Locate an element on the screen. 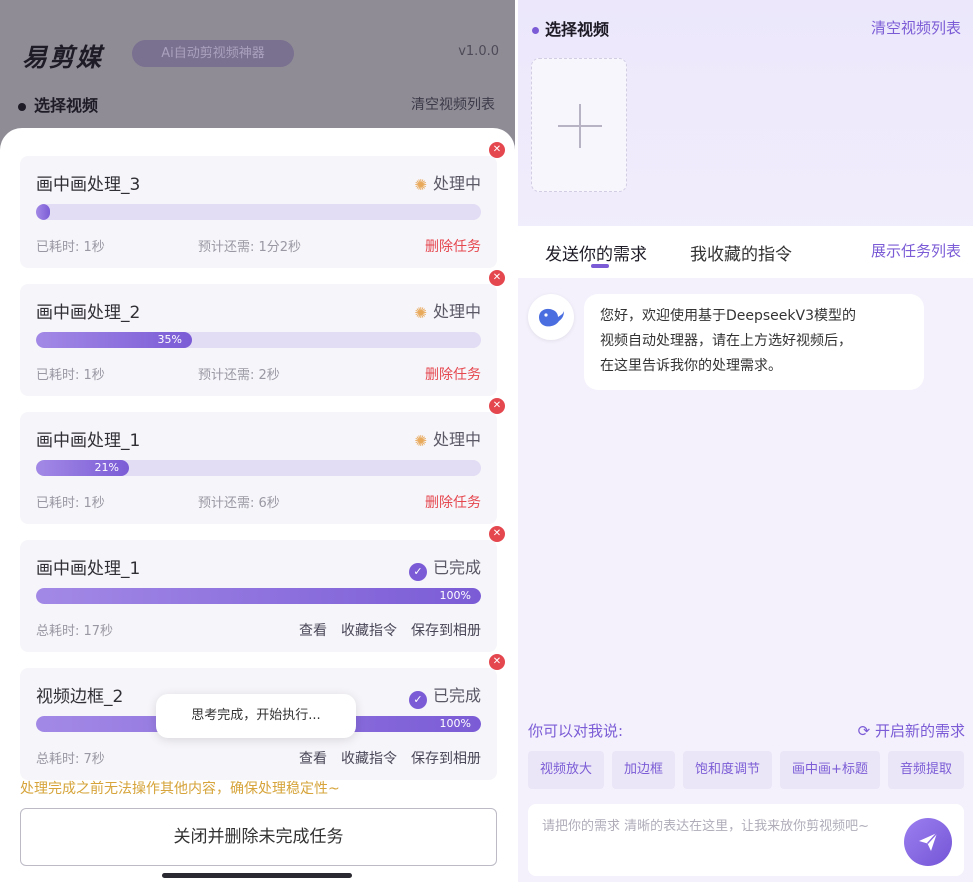 The height and width of the screenshot is (882, 973). suggestion-chips: 视频放大 加边框 饱和度调节 画中画+标题 音频提取 is located at coordinates (750, 771).